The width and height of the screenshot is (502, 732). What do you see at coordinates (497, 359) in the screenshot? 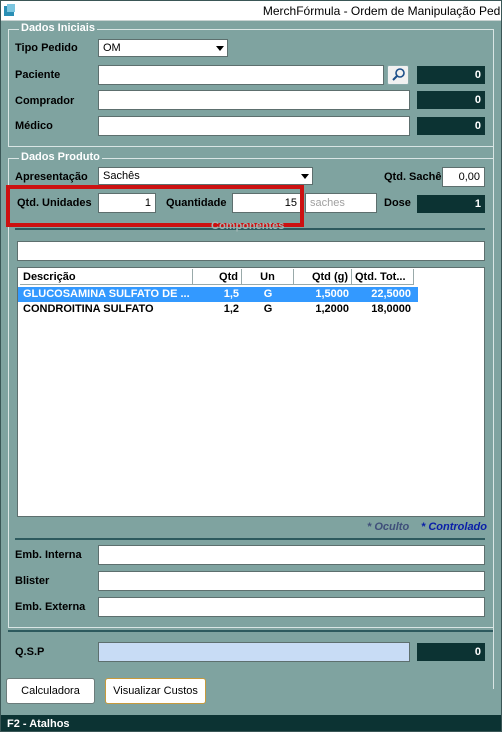
I see `right-panel-edge` at bounding box center [497, 359].